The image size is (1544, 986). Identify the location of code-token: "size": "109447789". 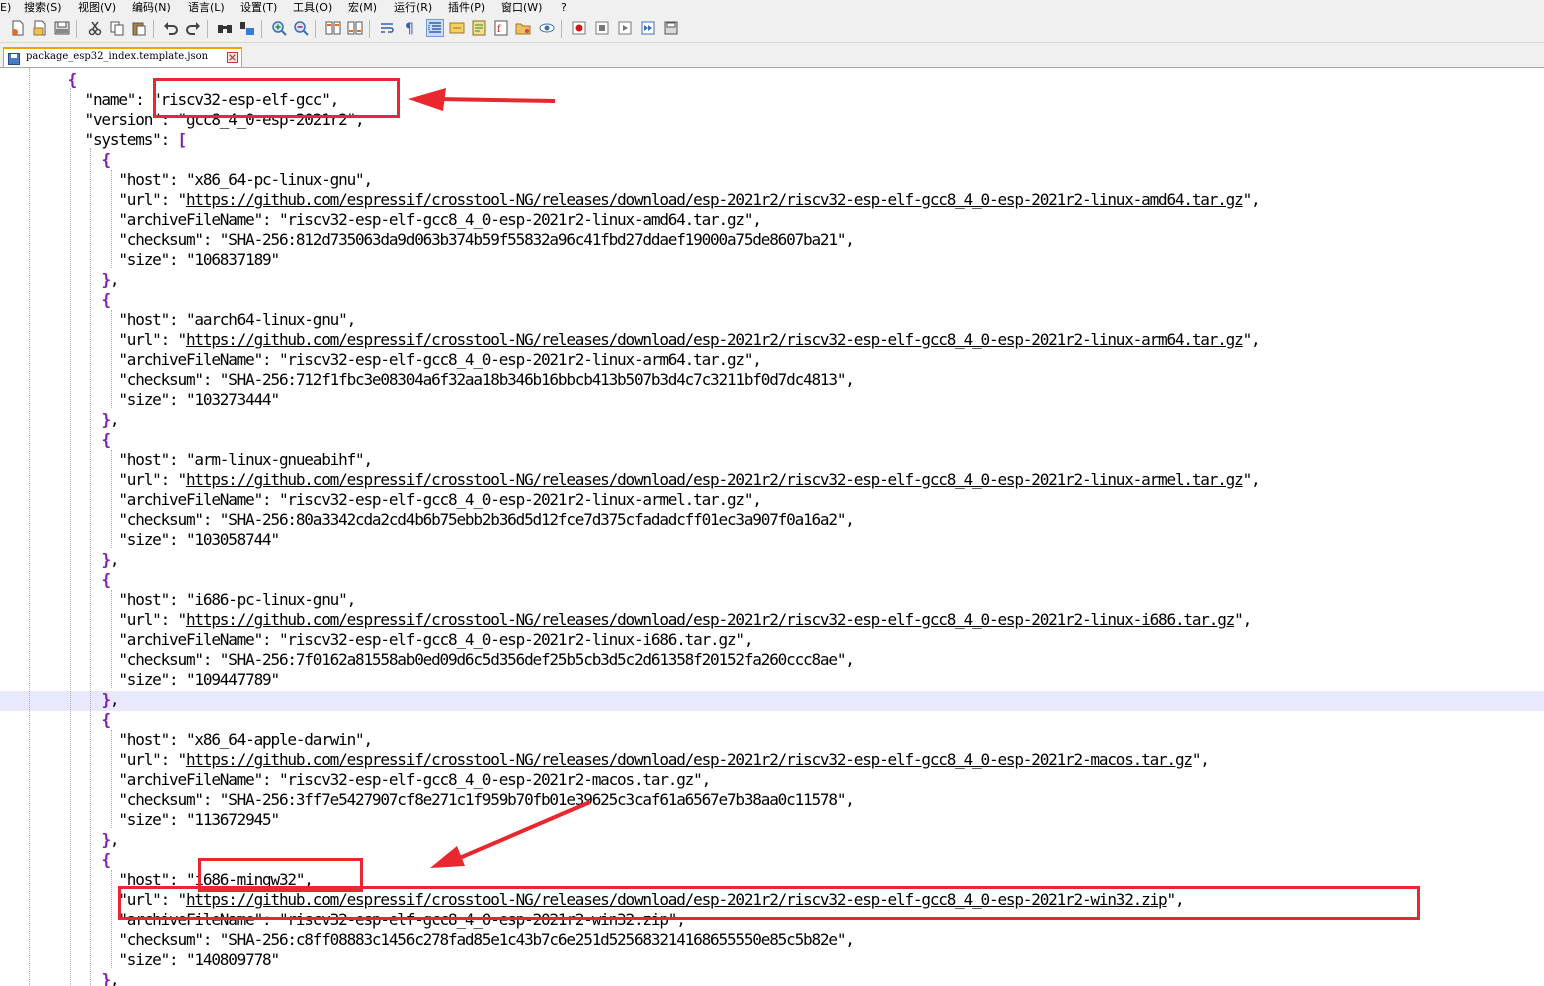
(140, 679).